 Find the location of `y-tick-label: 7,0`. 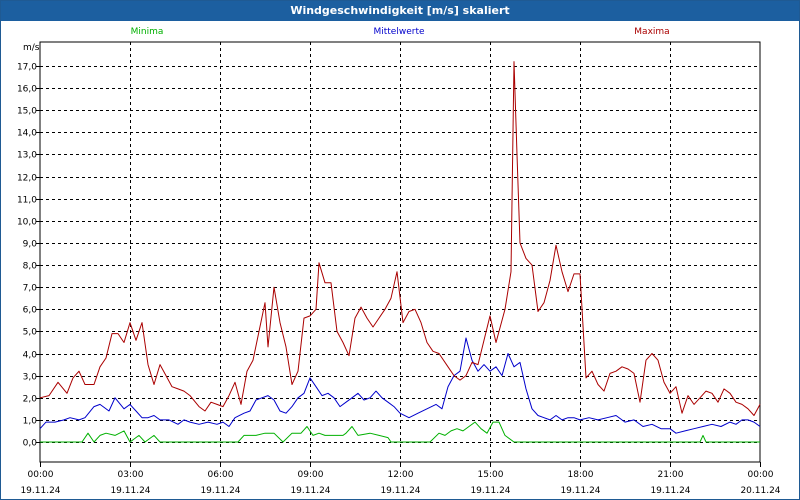

y-tick-label: 7,0 is located at coordinates (30, 289).